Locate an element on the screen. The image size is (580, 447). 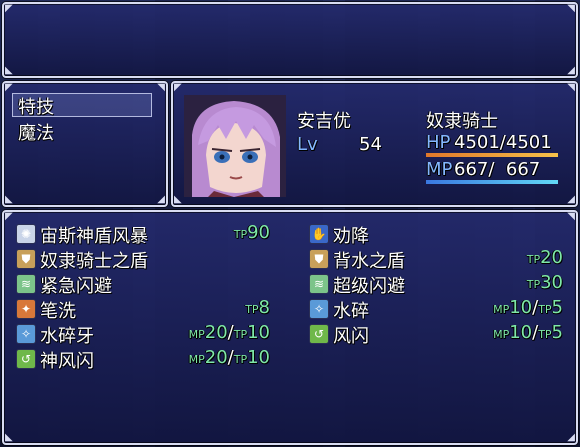
hp-gauge is located at coordinates (492, 155).